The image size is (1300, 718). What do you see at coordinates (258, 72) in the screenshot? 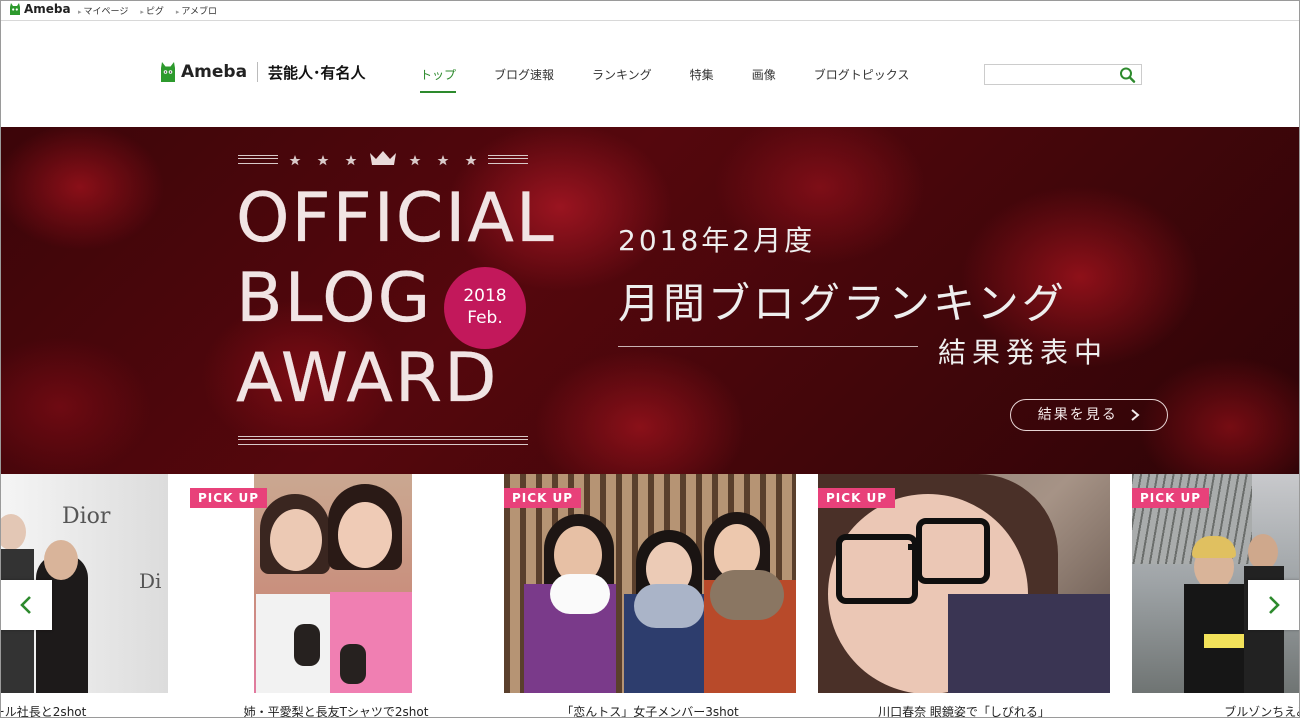
I see `brand-divider` at bounding box center [258, 72].